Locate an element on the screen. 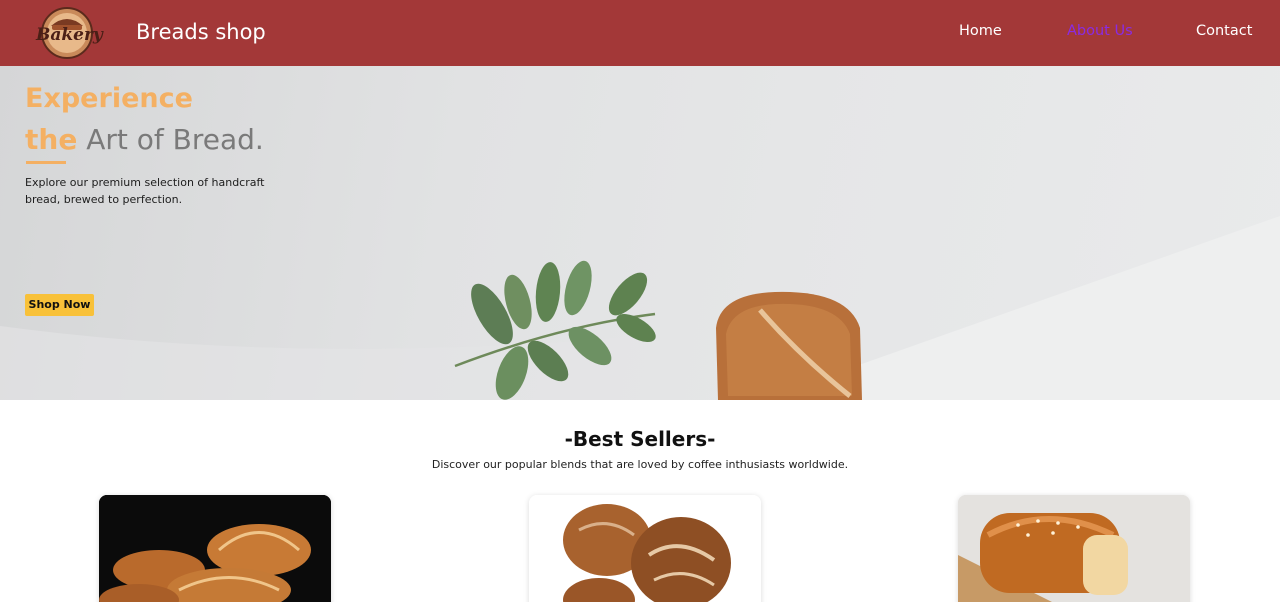 This screenshot has height=602, width=1280. hero-underline is located at coordinates (46, 162).